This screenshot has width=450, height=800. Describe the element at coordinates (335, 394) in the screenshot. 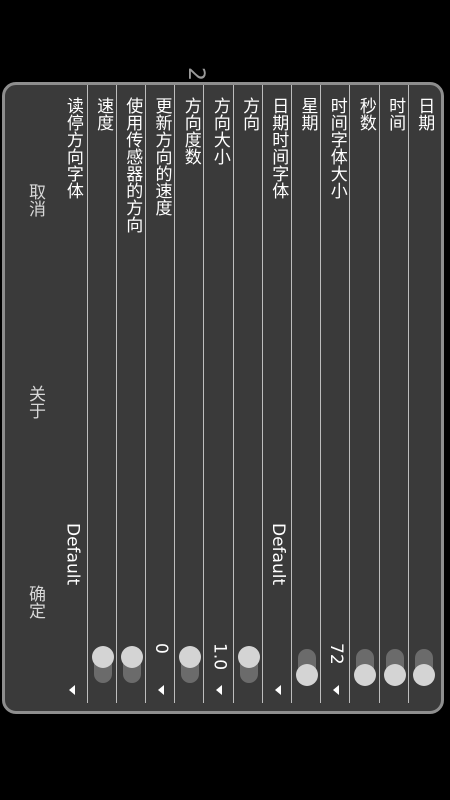

I see `settings-row: 时间字体大小 72` at that location.